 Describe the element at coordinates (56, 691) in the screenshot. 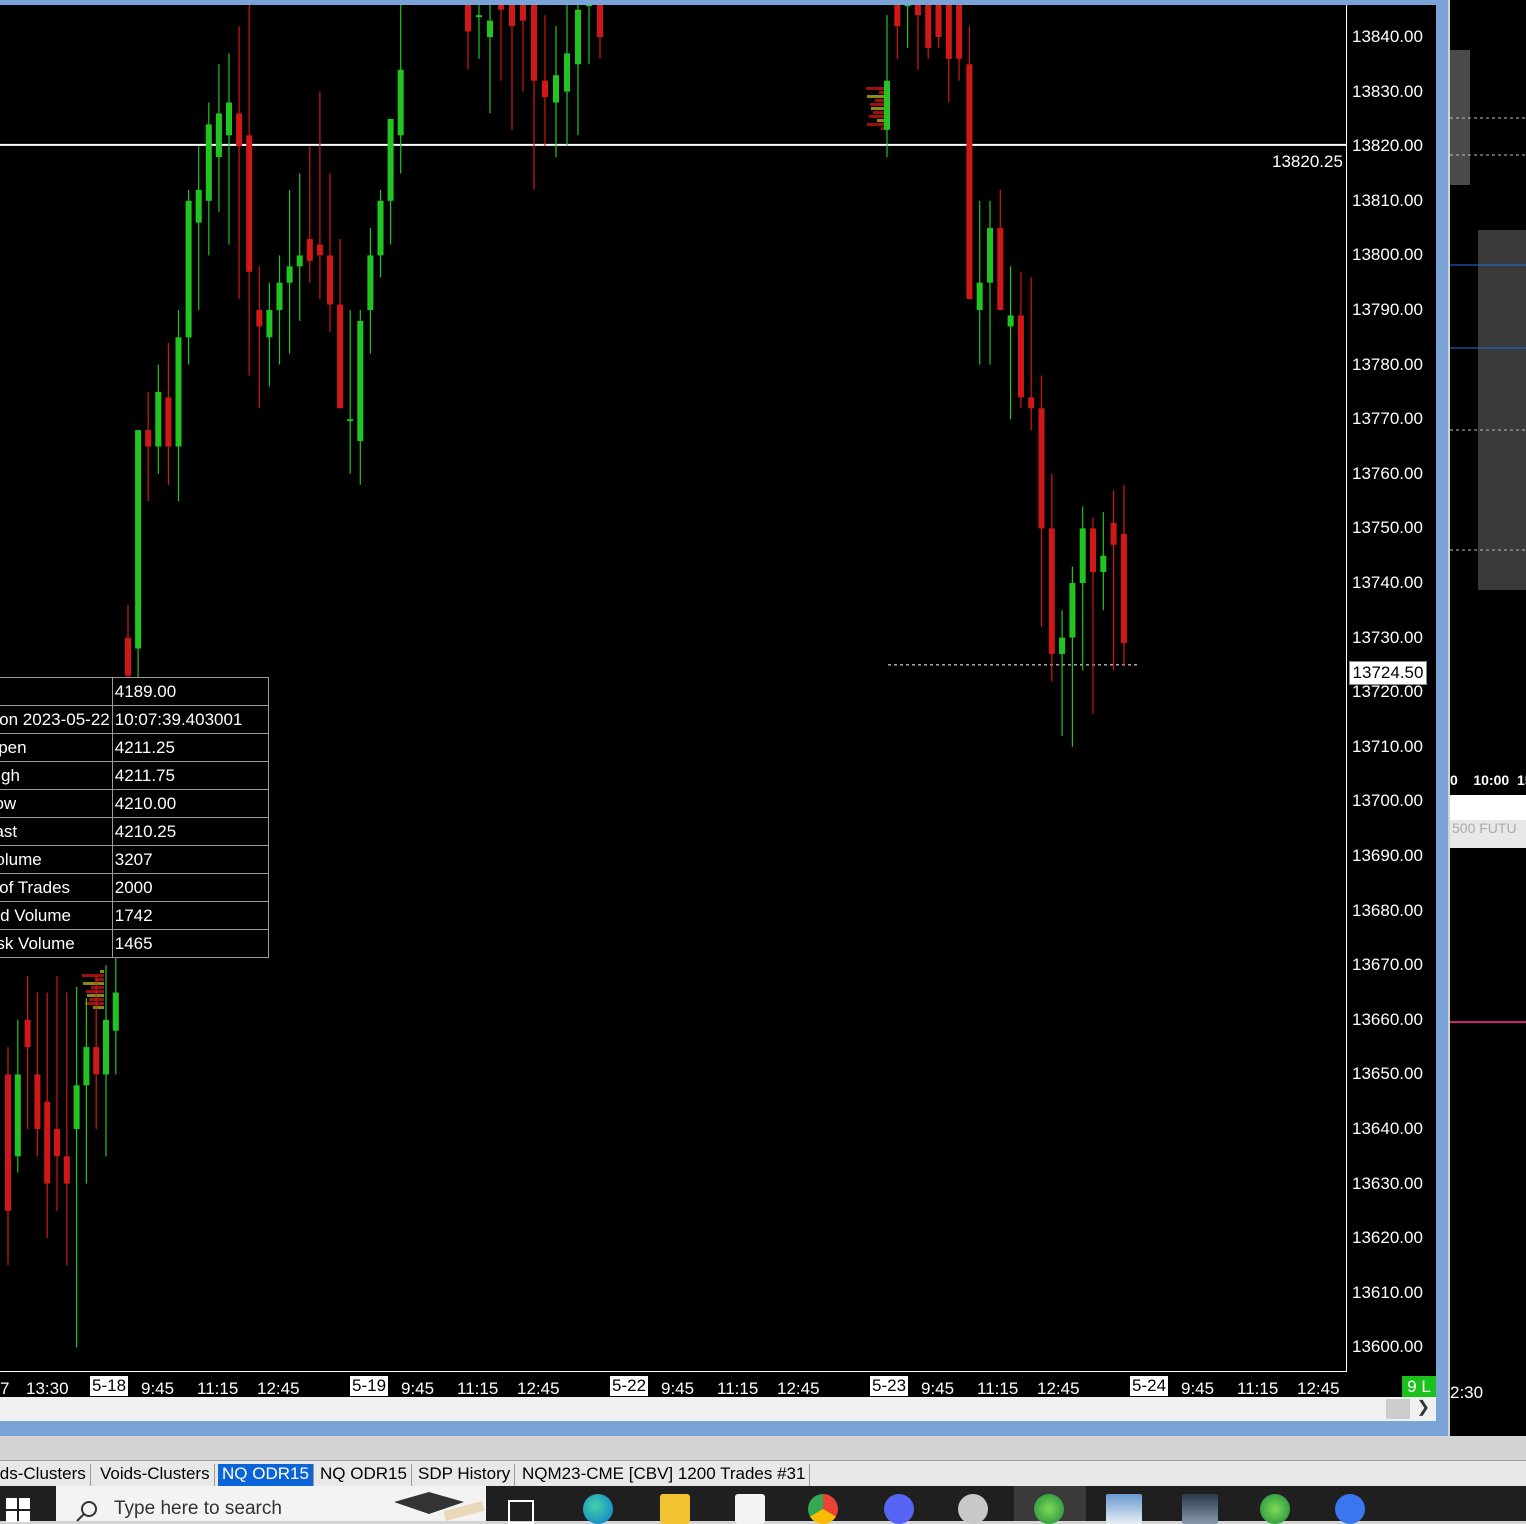

I see `data-window-key` at that location.